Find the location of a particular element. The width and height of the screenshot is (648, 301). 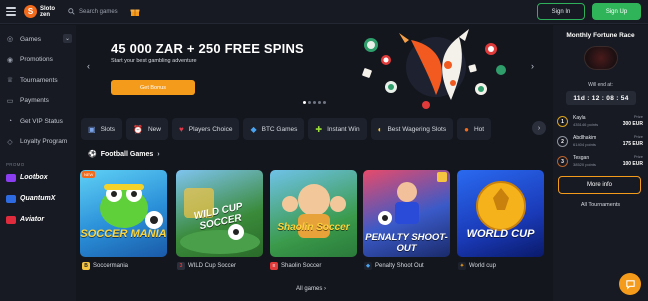

sidebar-item-label: Promotions is located at coordinates (36, 60).